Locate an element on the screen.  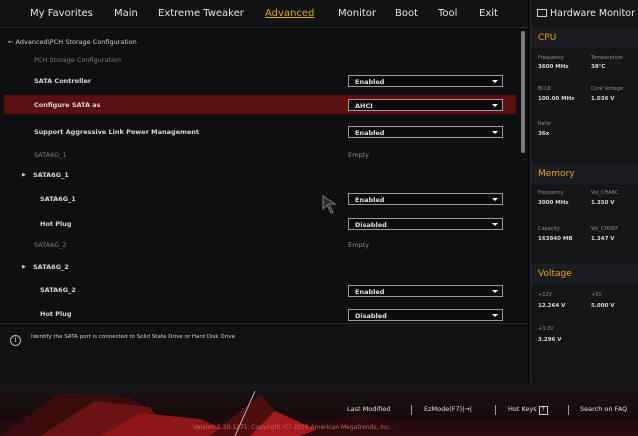
memory-heading: Memory is located at coordinates (556, 174).